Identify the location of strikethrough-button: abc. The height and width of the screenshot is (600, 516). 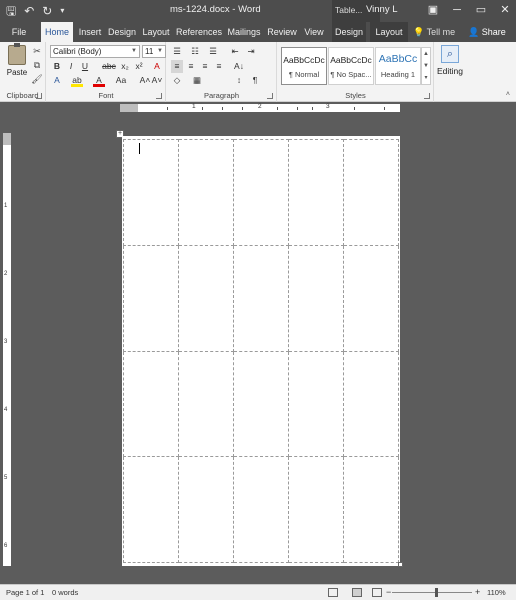
(109, 66).